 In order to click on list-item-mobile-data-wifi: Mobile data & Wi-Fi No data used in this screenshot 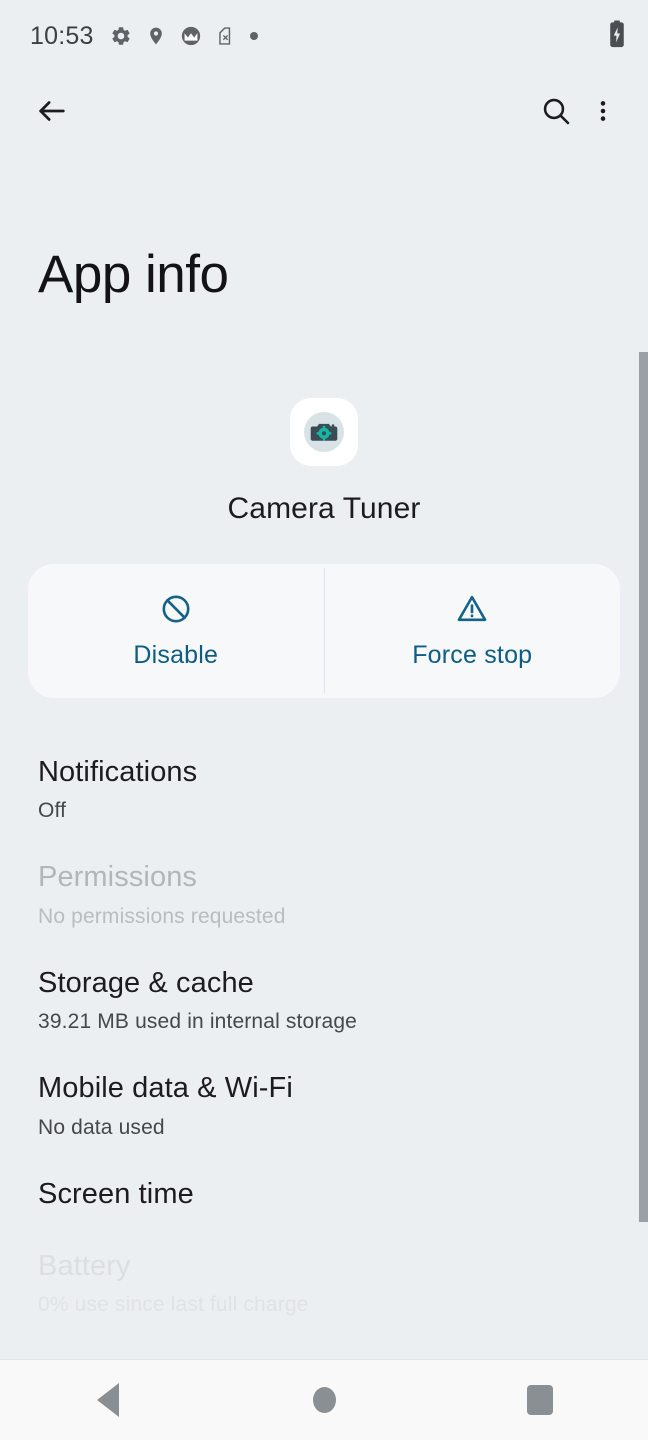, I will do `click(324, 1108)`.